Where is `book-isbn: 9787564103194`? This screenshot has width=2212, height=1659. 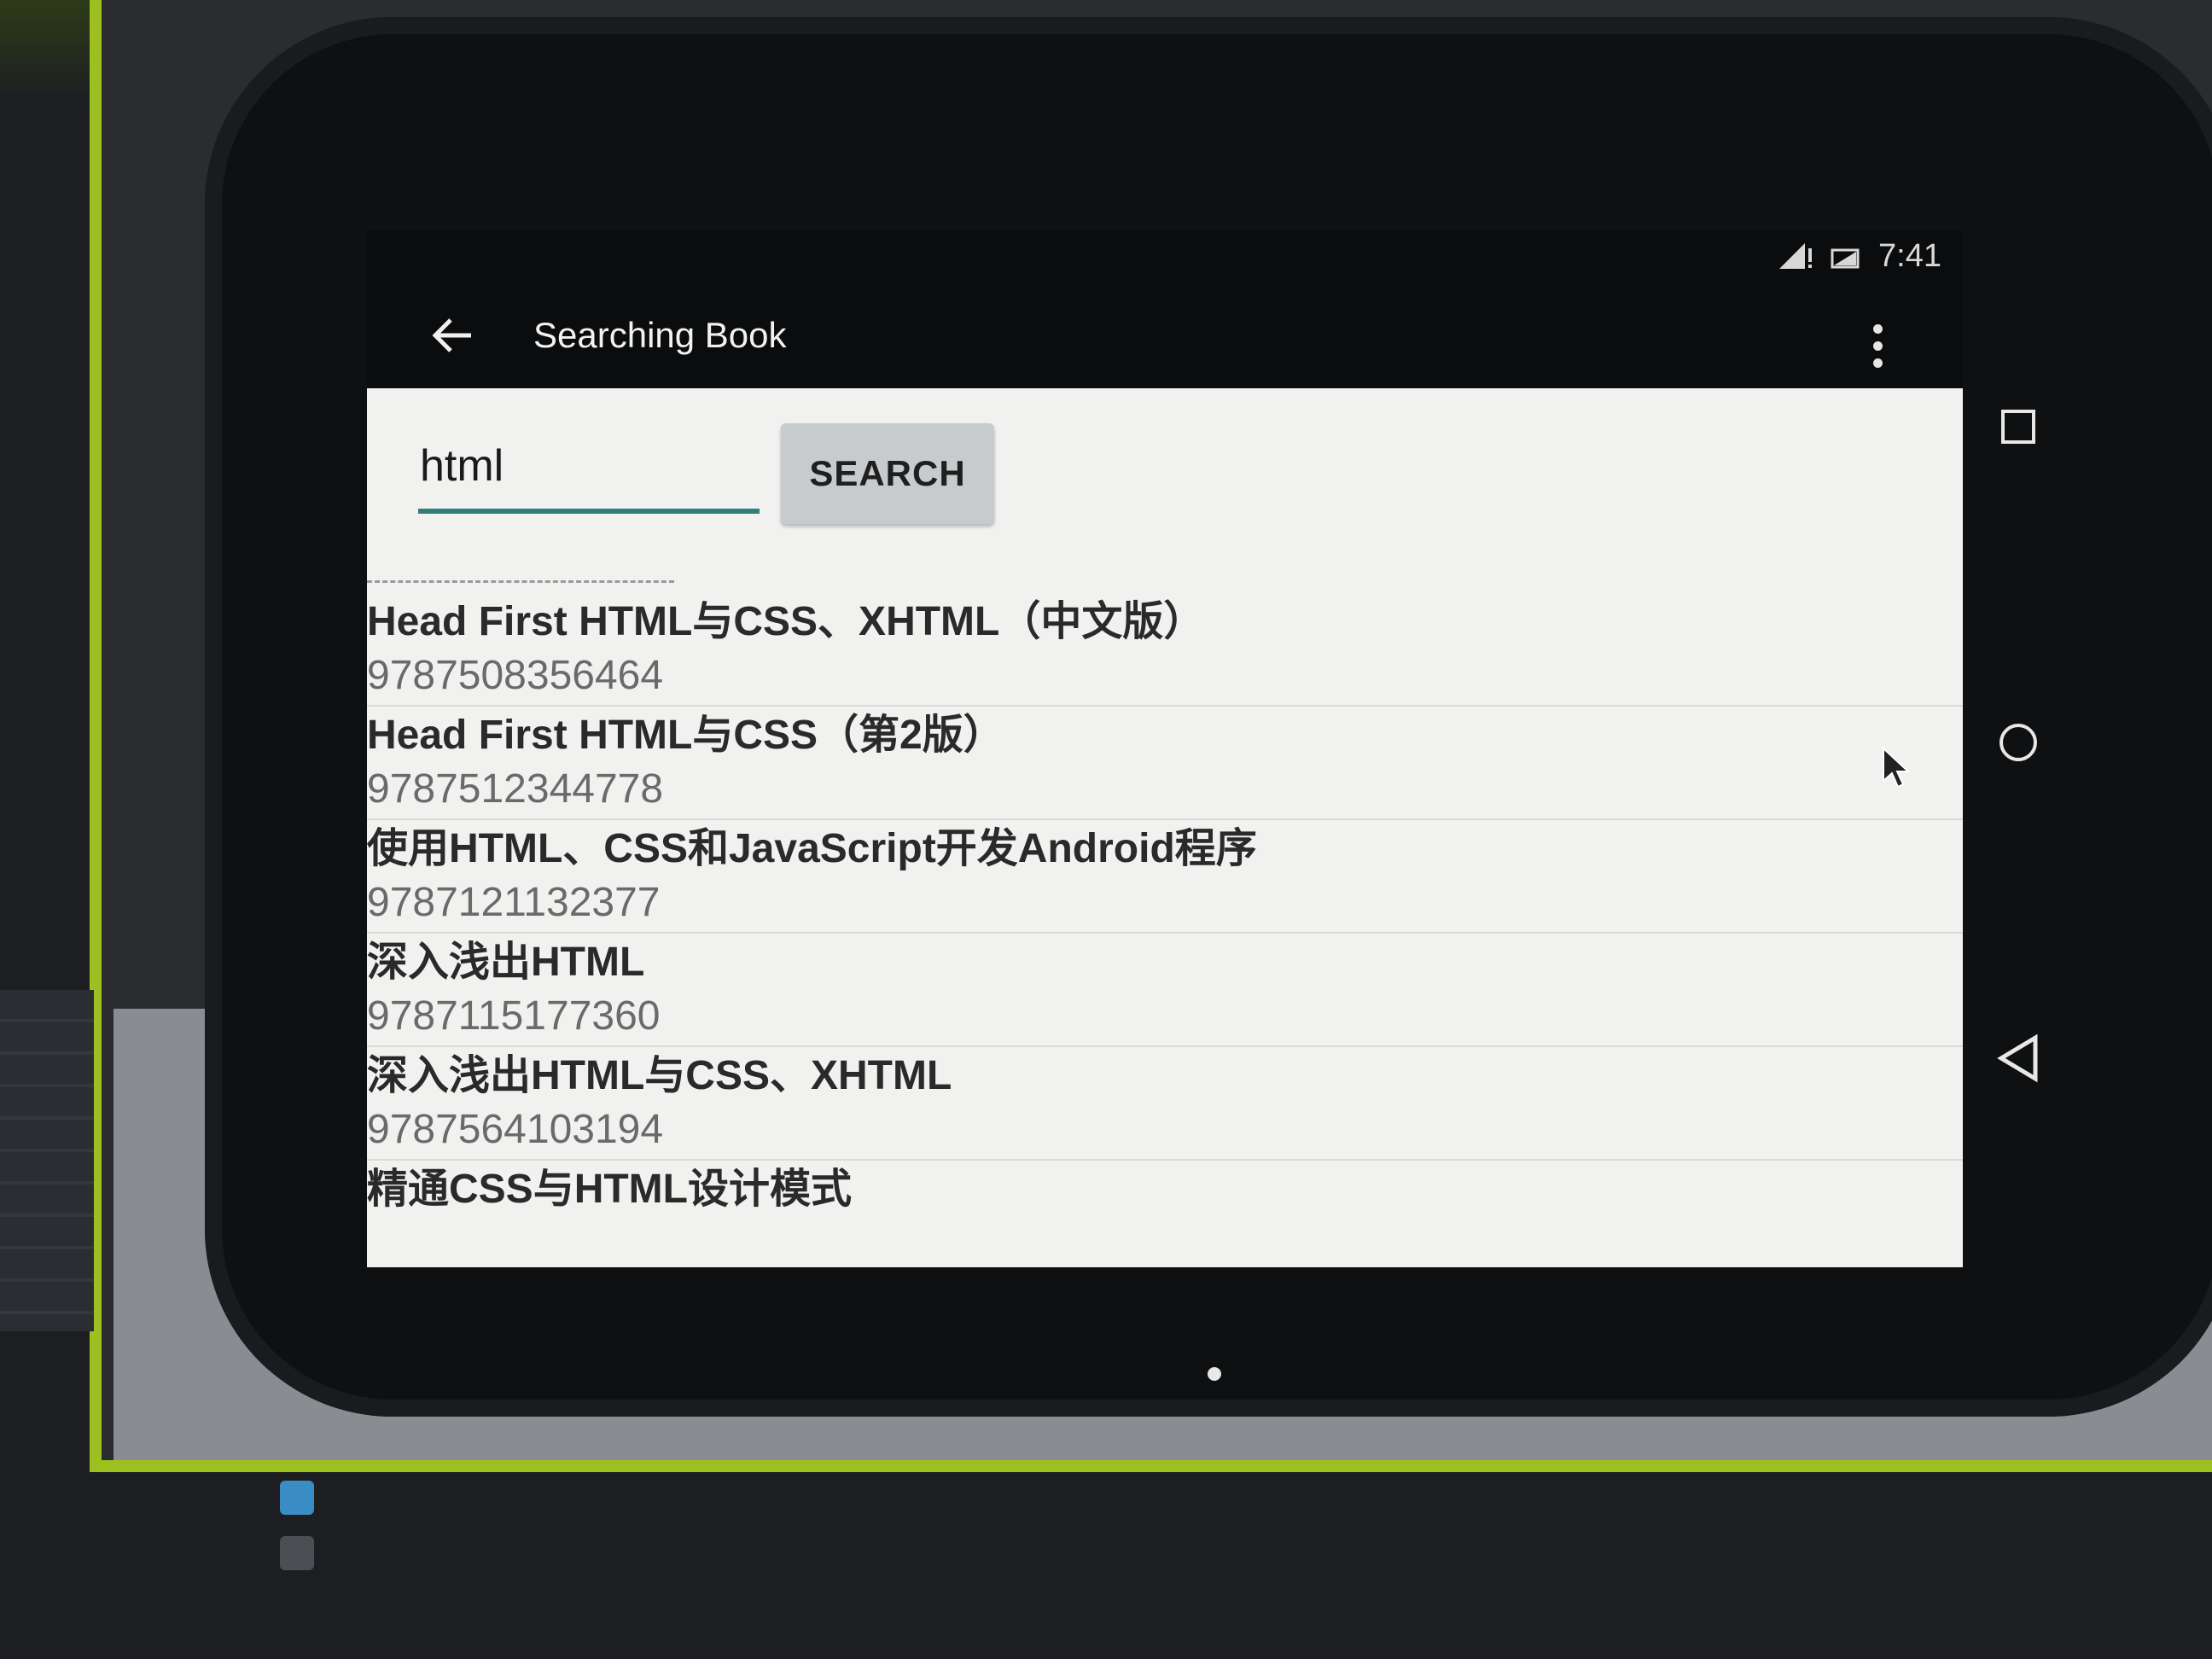
book-isbn: 9787564103194 is located at coordinates (515, 1129).